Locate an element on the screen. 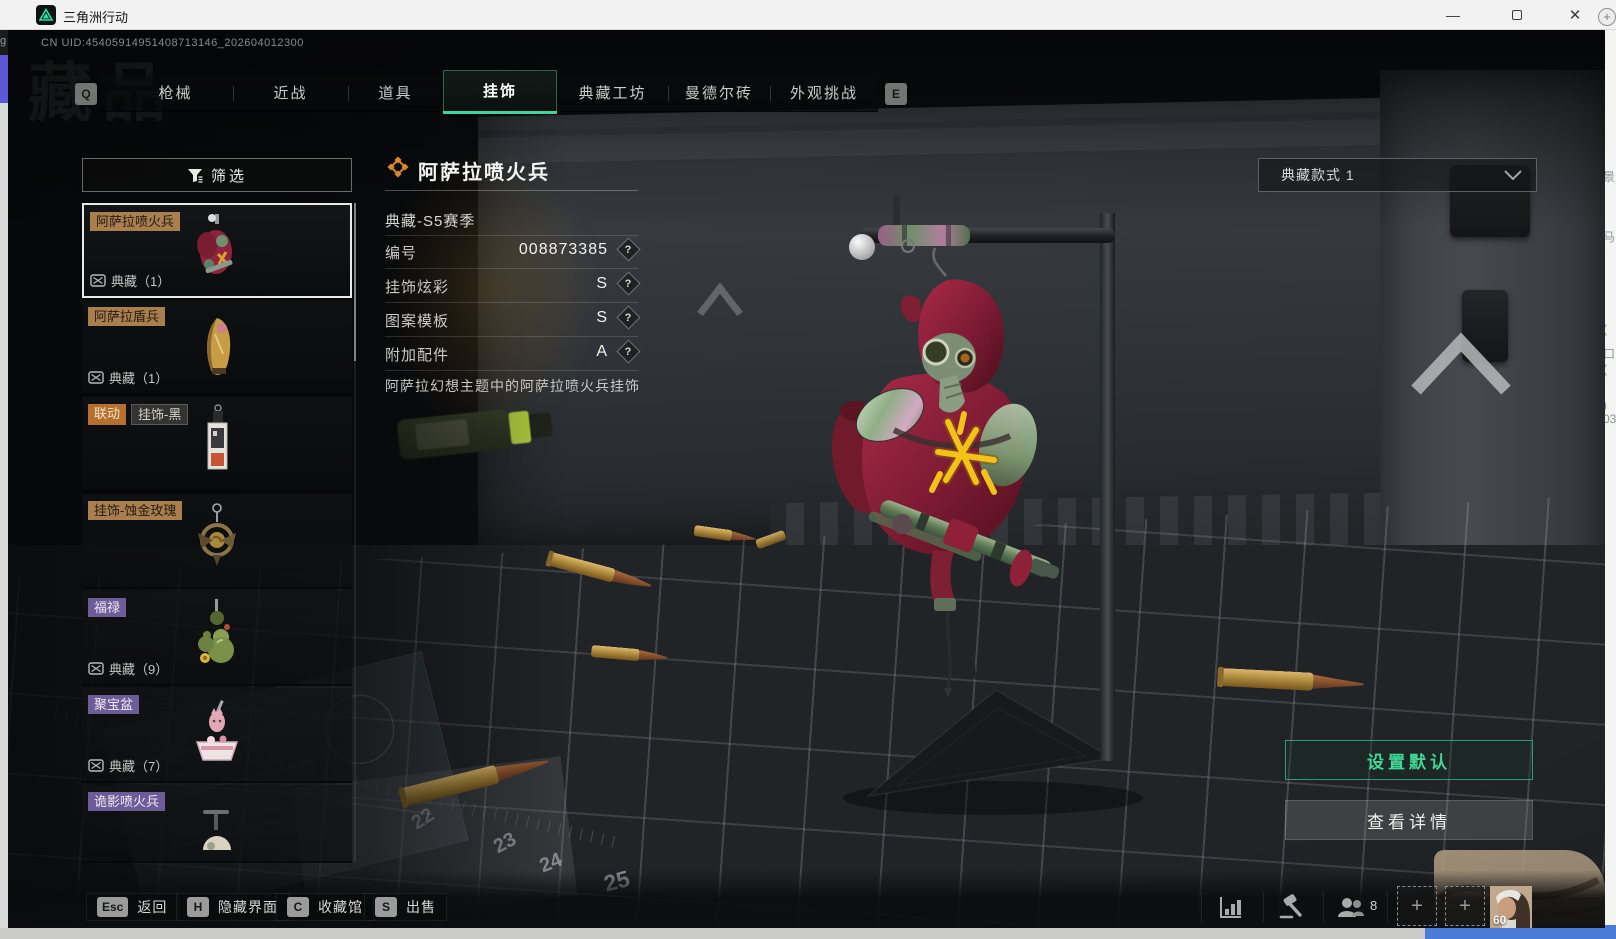 The width and height of the screenshot is (1616, 939). avatar: 60 is located at coordinates (1511, 907).